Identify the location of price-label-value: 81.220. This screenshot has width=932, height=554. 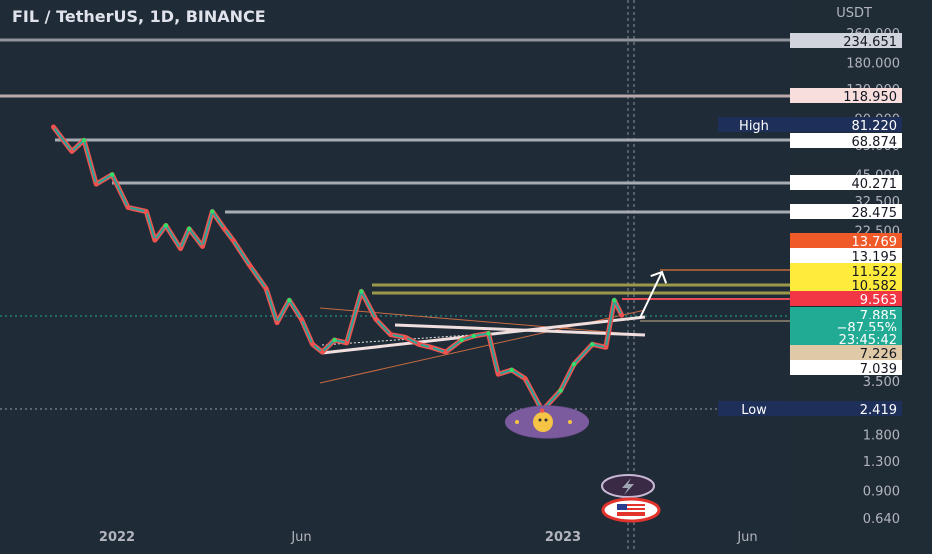
(875, 126).